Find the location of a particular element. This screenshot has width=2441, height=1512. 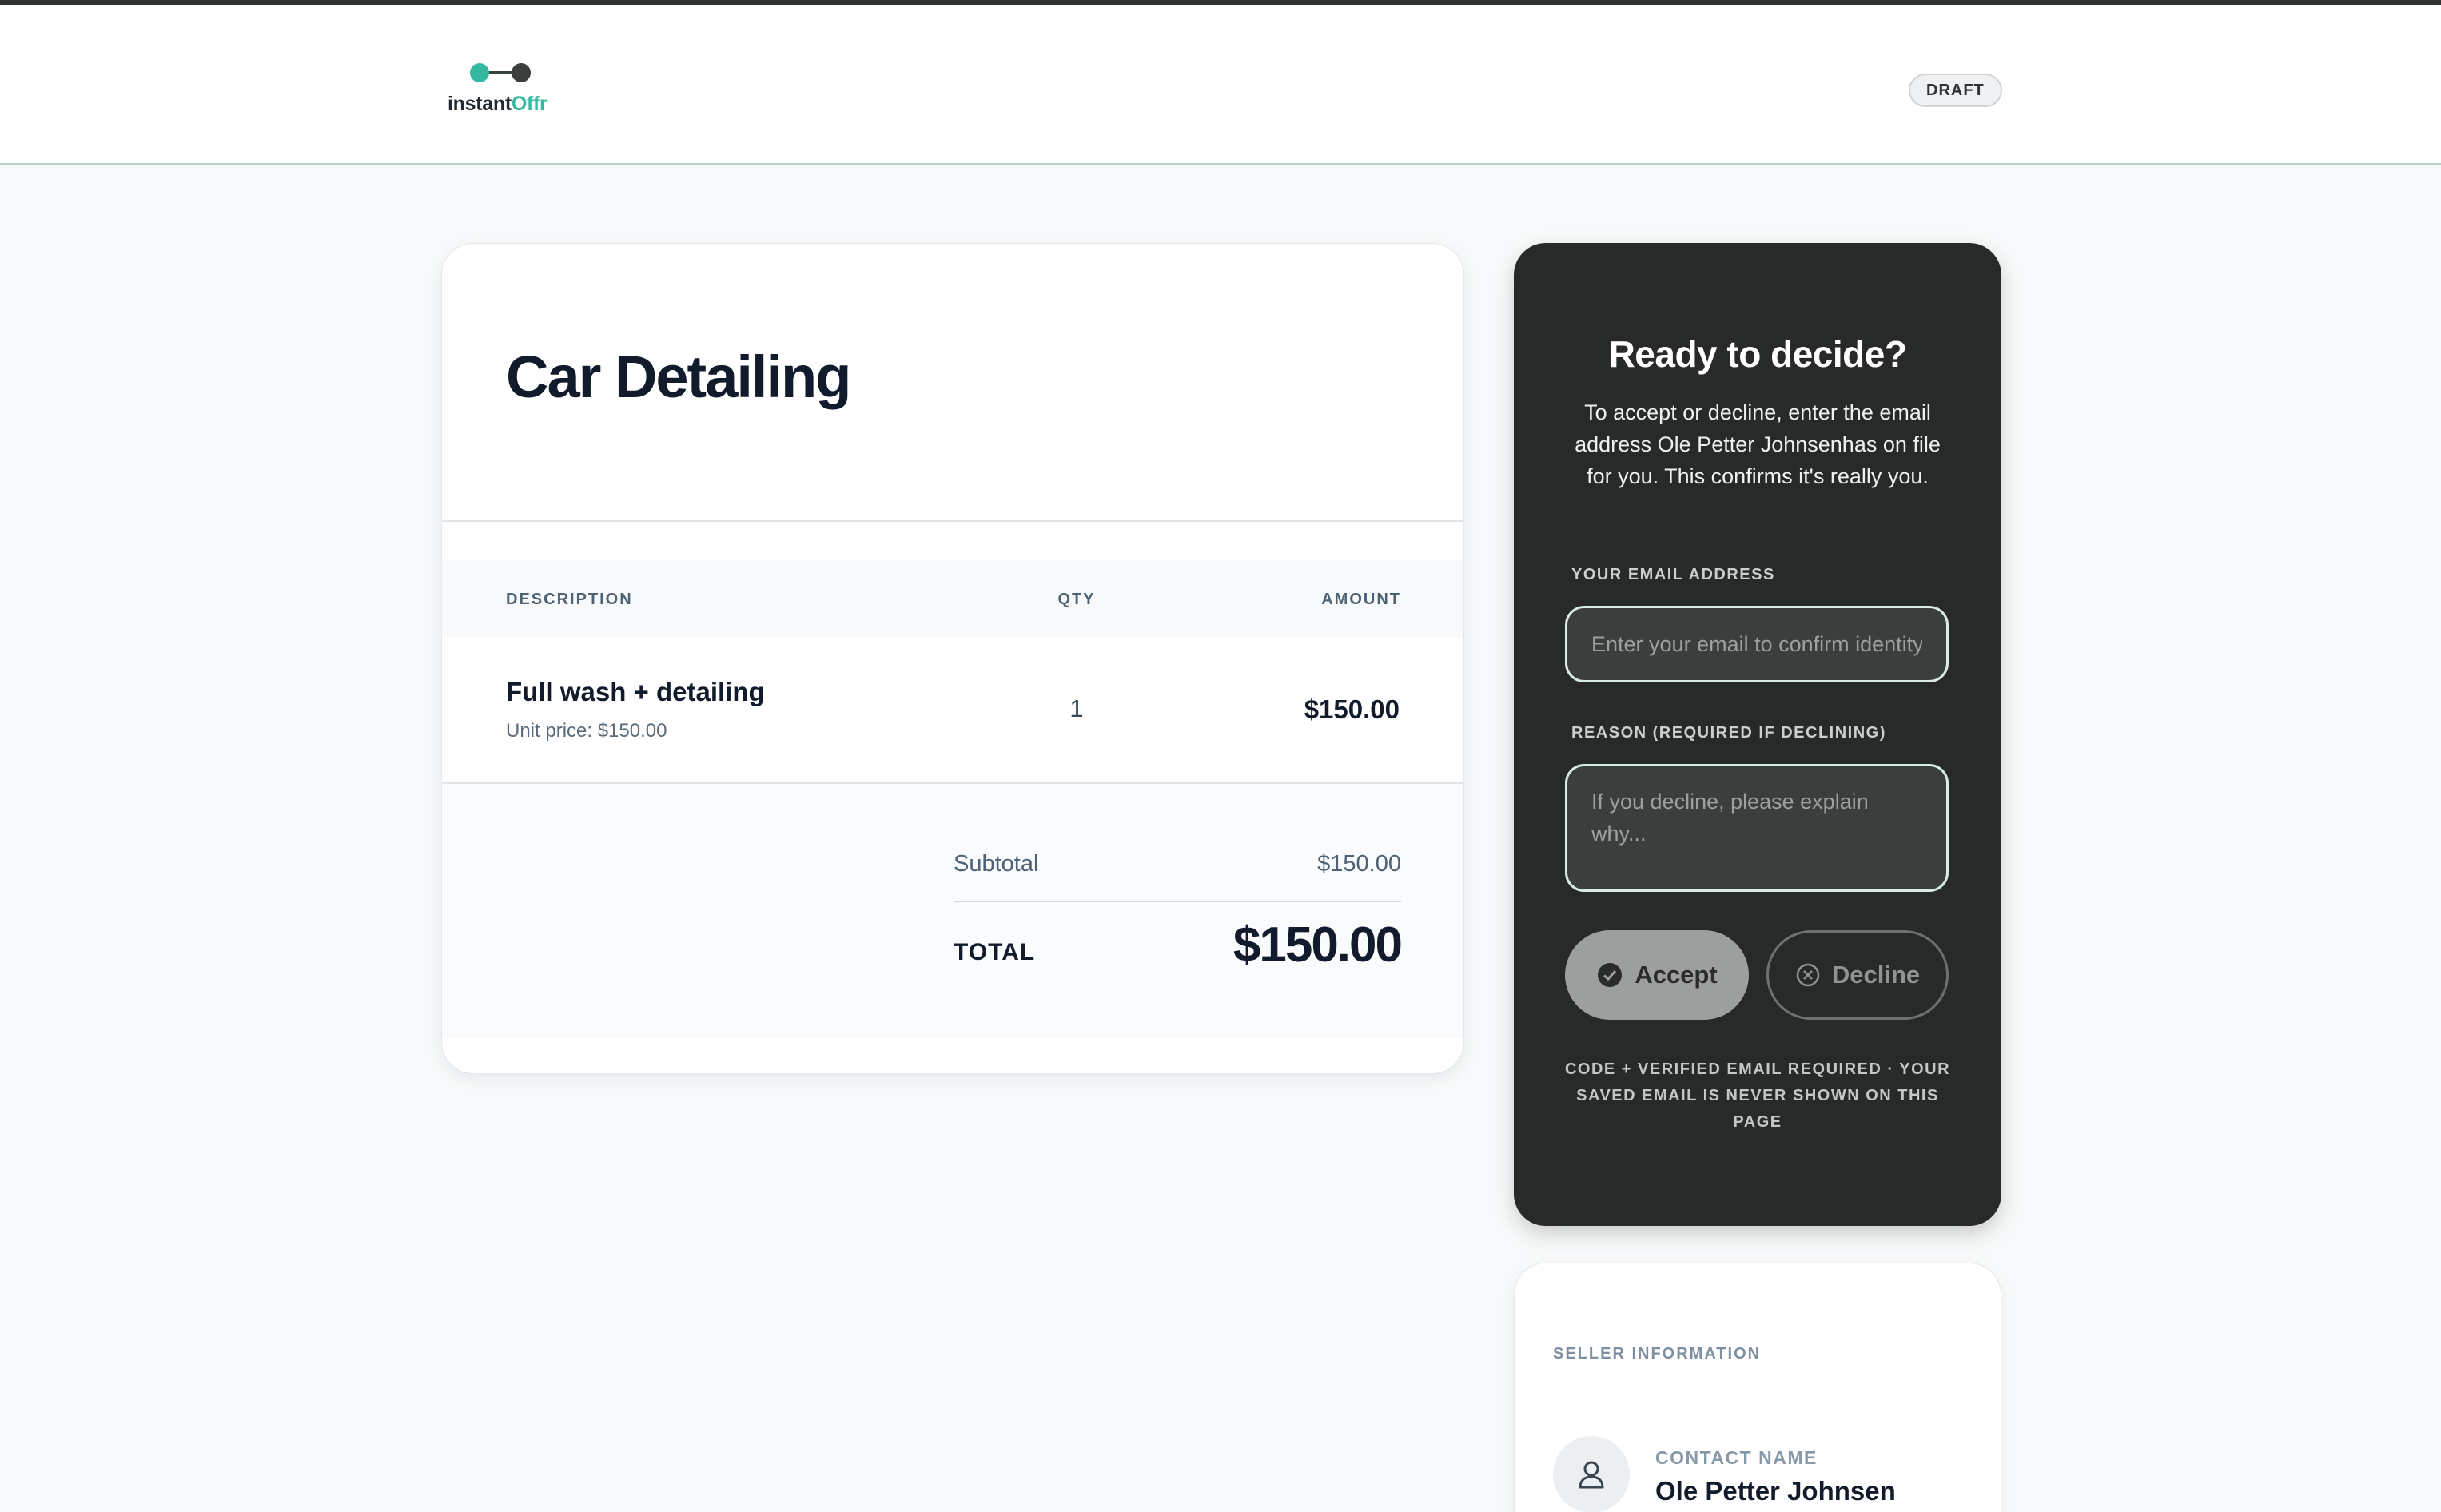

email-field-label: YOUR EMAIL ADDRESS is located at coordinates (1673, 574).